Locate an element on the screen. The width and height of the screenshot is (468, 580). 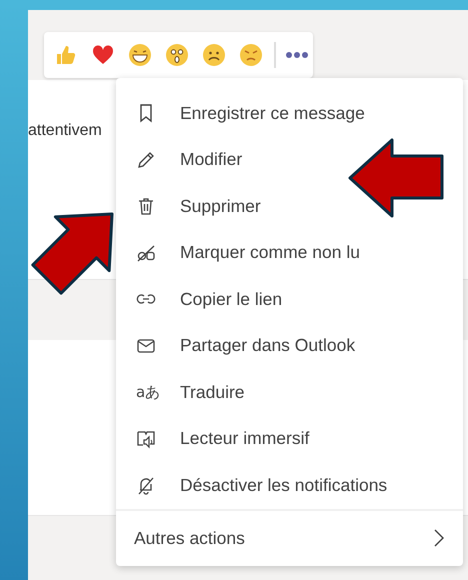
menu-item: Lecteur immersif is located at coordinates (289, 439).